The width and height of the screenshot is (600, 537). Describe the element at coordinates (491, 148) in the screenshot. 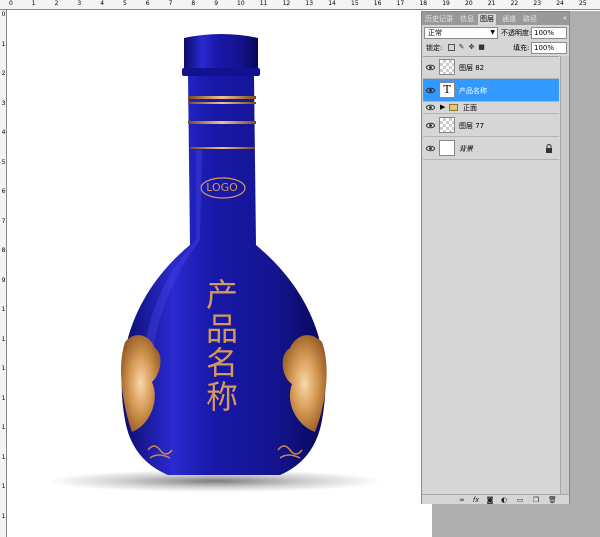

I see `layer-row: 背景` at that location.